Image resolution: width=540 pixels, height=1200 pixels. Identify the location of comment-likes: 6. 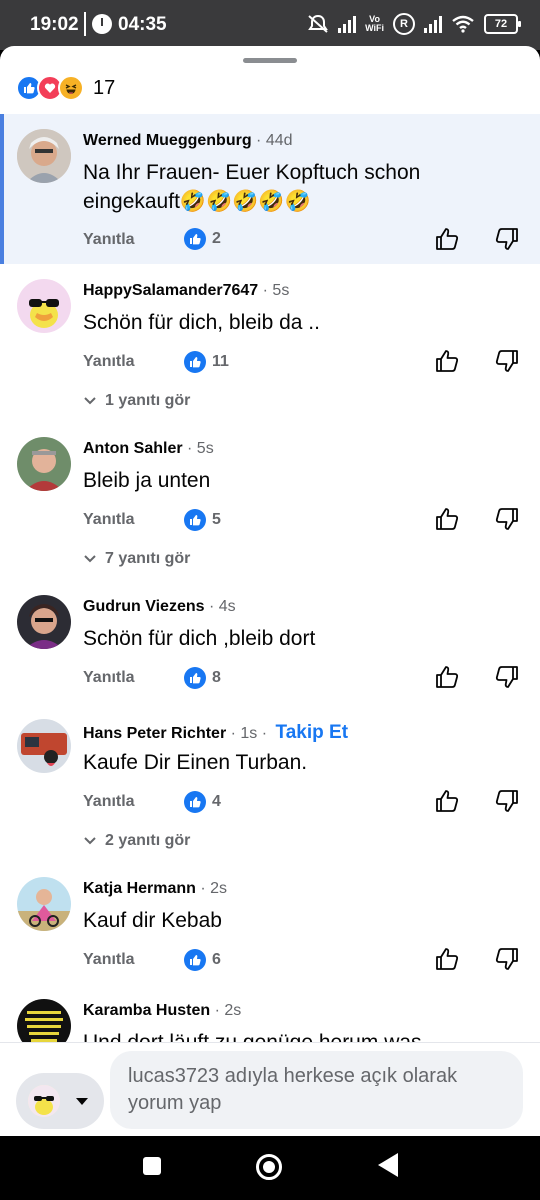
(202, 960).